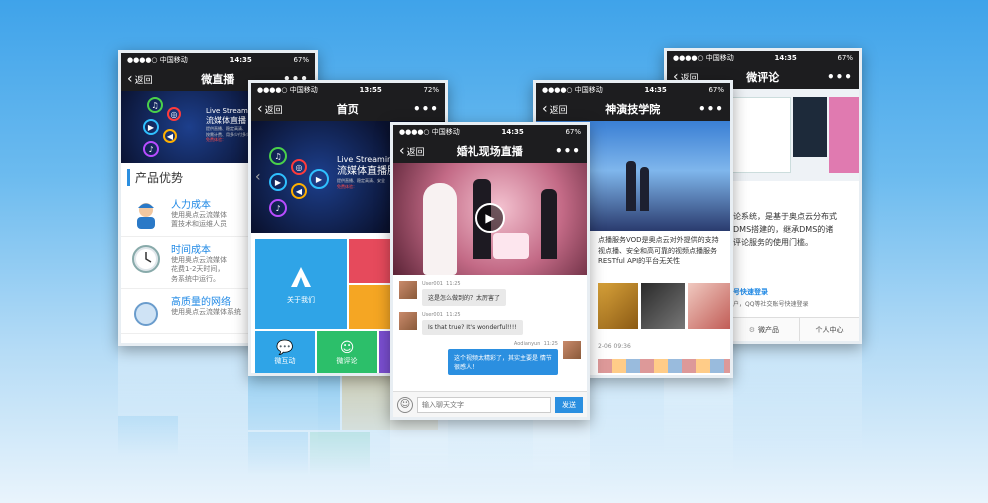 The width and height of the screenshot is (988, 503). I want to click on page-title: 婚礼现场直播, so click(489, 151).